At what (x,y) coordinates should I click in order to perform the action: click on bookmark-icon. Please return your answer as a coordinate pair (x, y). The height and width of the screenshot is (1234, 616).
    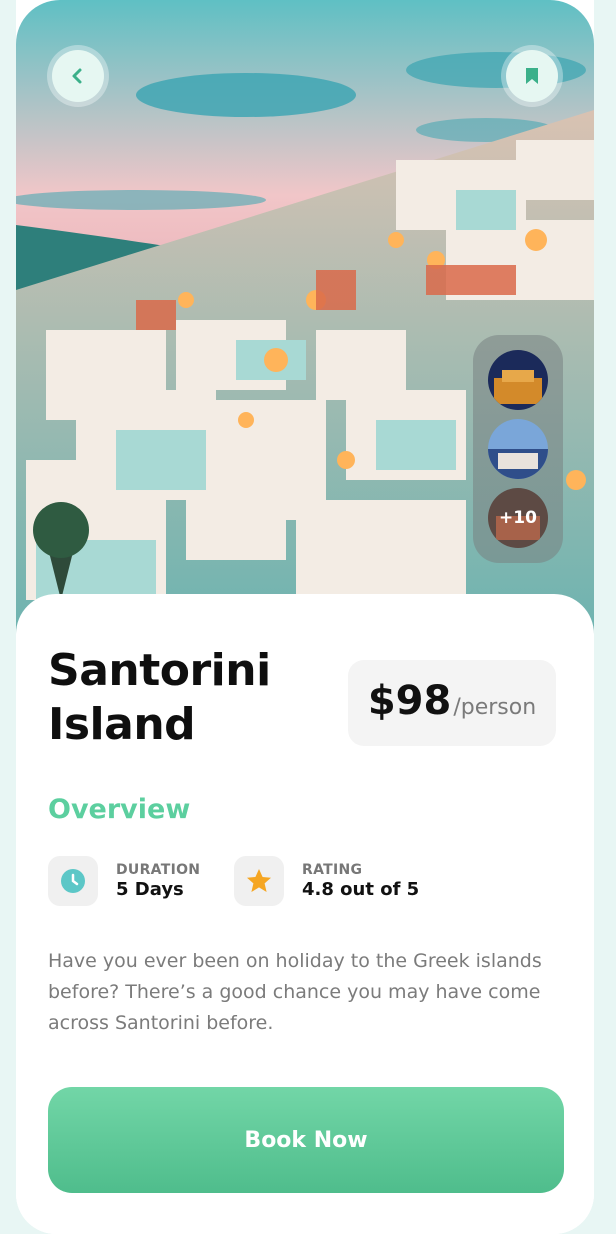
    Looking at the image, I should click on (532, 76).